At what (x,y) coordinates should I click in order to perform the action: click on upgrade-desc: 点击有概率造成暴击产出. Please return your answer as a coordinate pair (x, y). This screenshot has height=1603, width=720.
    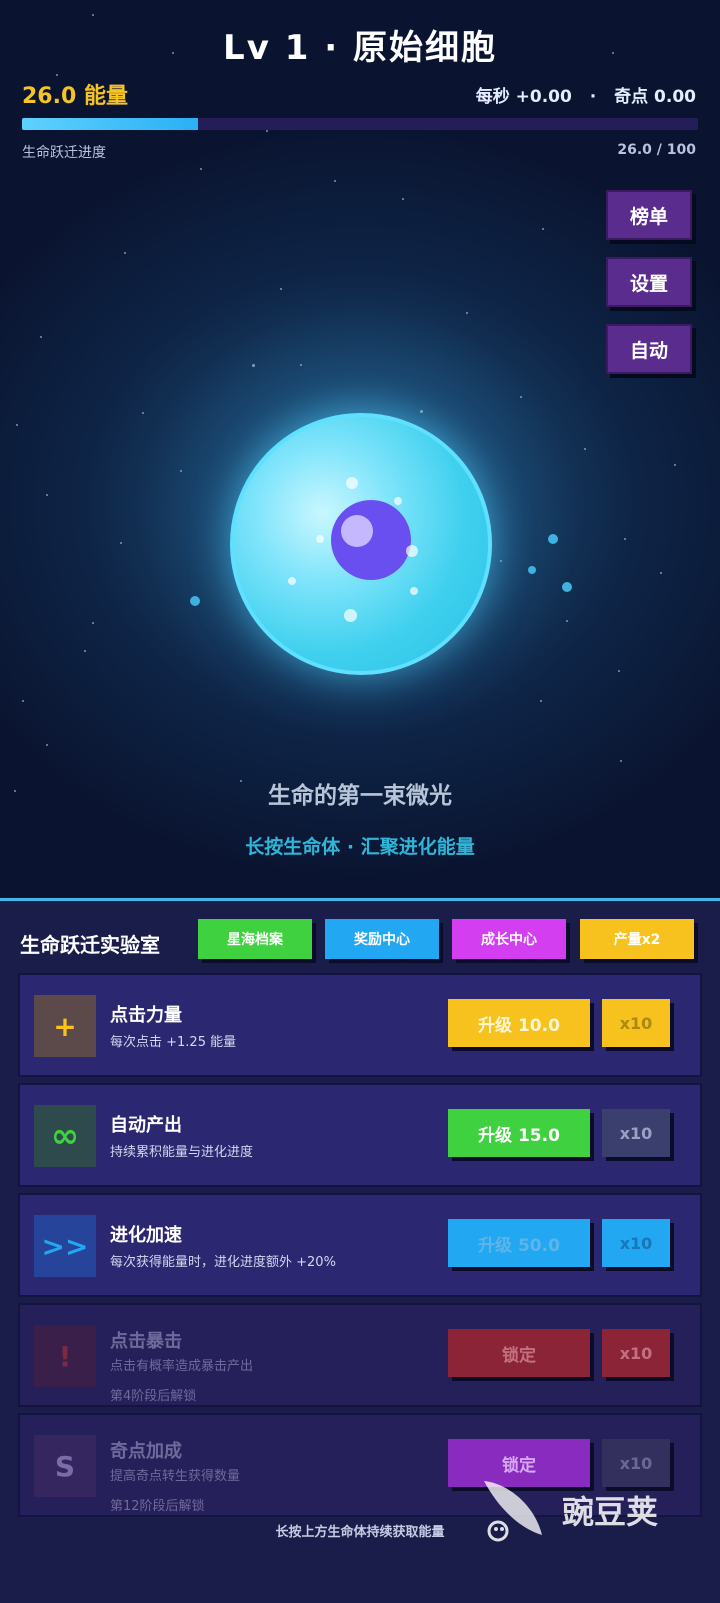
    Looking at the image, I should click on (182, 1366).